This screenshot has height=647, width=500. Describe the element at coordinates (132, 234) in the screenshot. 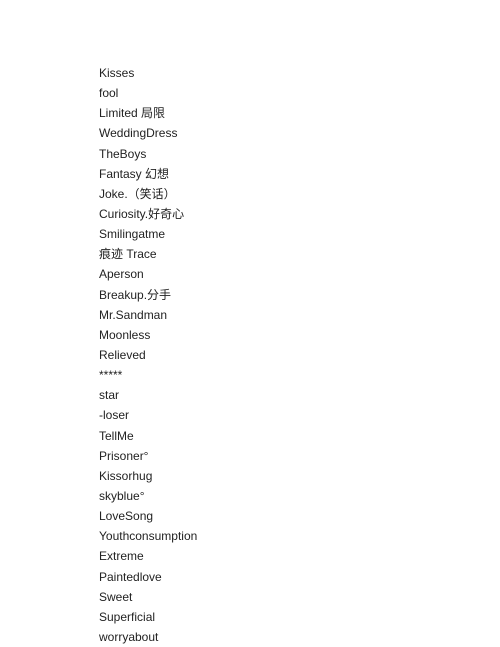

I see `list-item: Smilingatme` at that location.